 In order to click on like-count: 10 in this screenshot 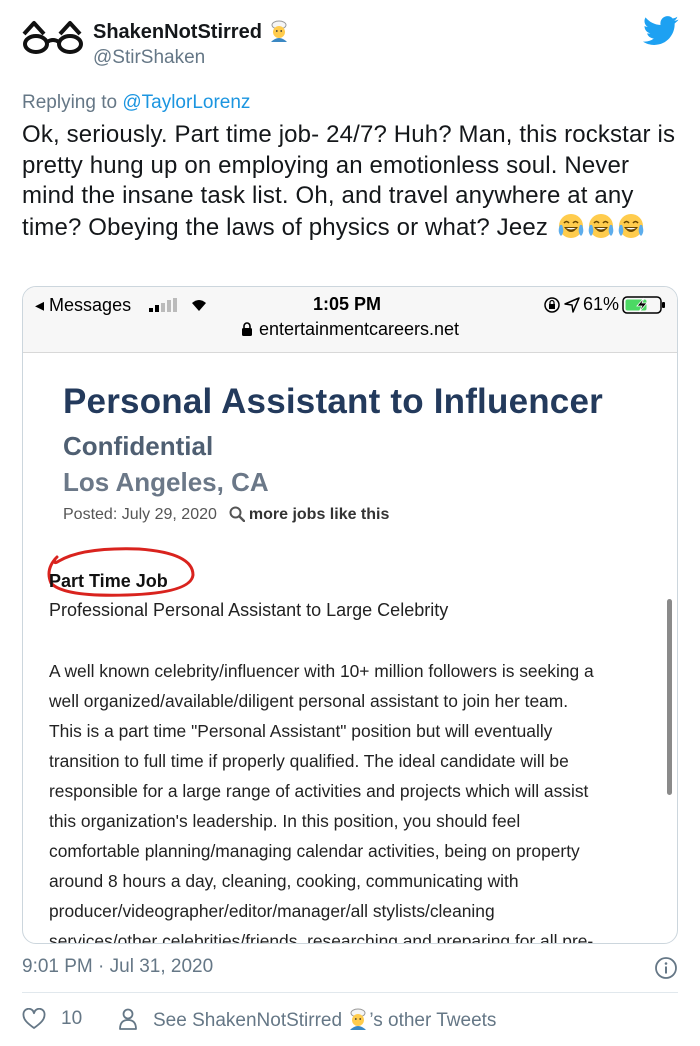, I will do `click(72, 1018)`.